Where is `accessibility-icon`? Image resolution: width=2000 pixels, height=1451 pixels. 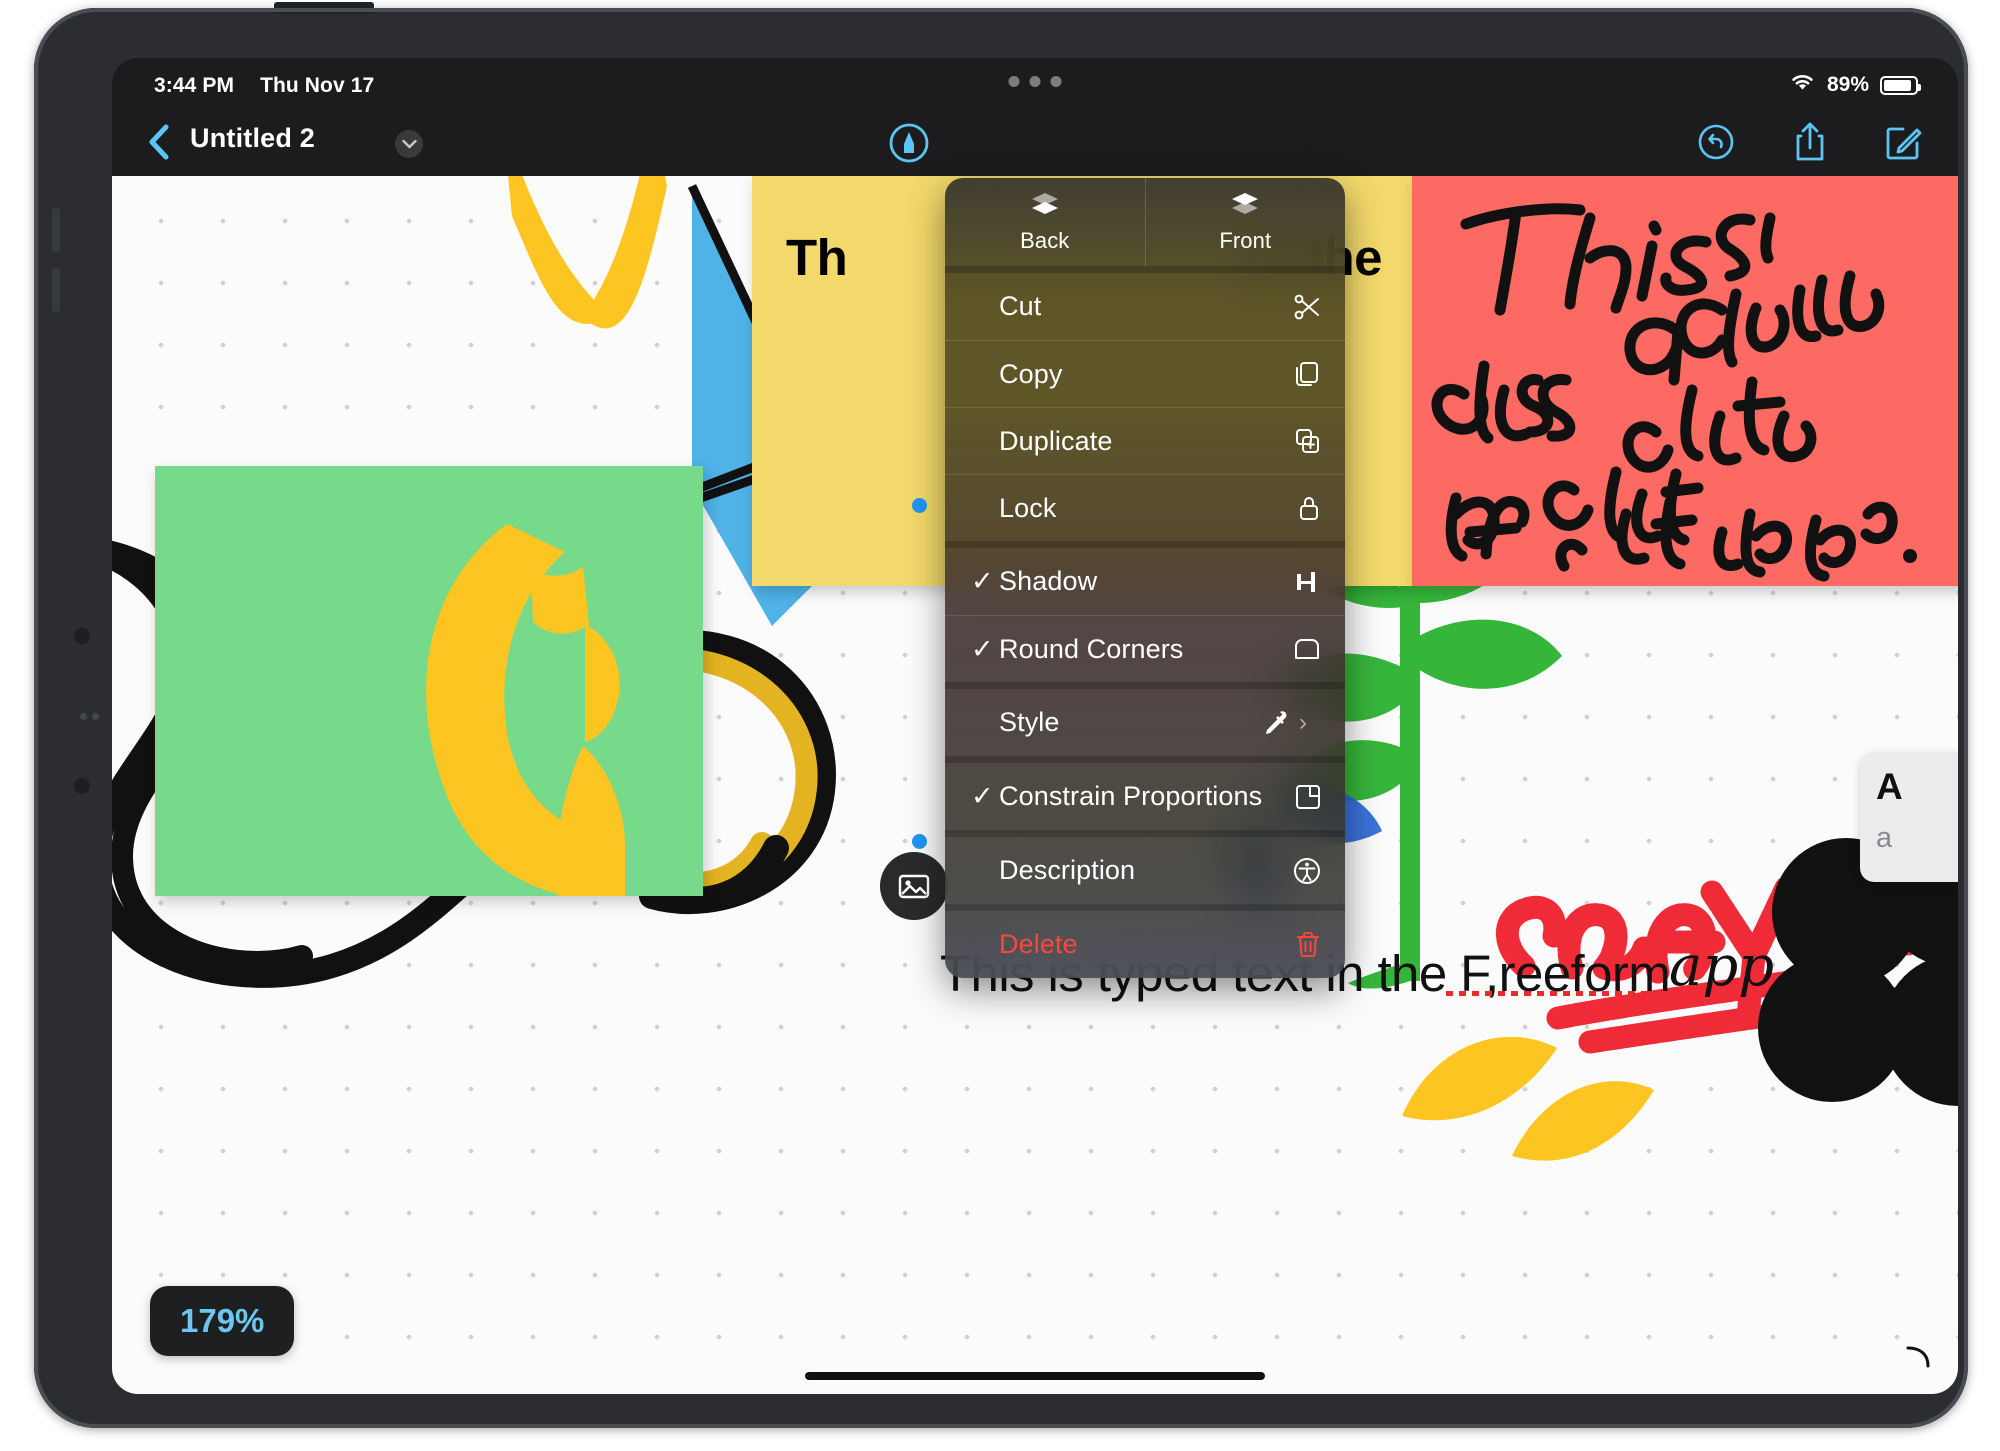 accessibility-icon is located at coordinates (1304, 871).